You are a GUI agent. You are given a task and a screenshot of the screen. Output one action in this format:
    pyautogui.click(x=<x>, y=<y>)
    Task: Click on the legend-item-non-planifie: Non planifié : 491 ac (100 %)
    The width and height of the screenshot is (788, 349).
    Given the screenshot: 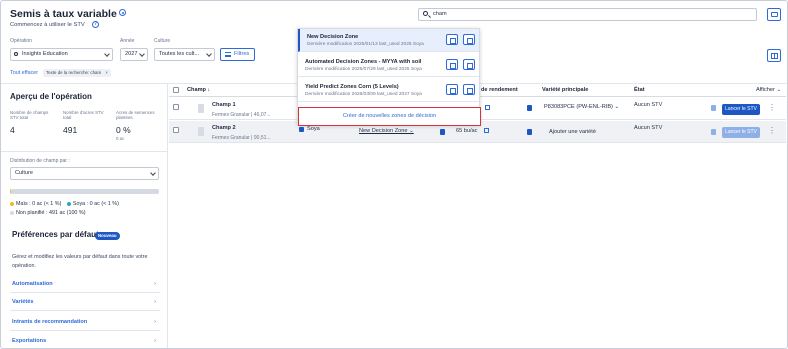 What is the action you would take?
    pyautogui.click(x=48, y=213)
    